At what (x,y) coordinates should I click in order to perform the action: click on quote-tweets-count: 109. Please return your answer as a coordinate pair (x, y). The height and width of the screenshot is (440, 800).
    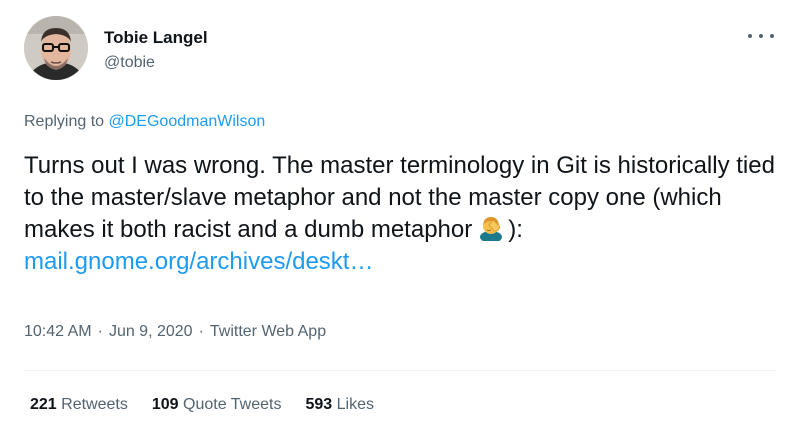
    Looking at the image, I should click on (165, 404).